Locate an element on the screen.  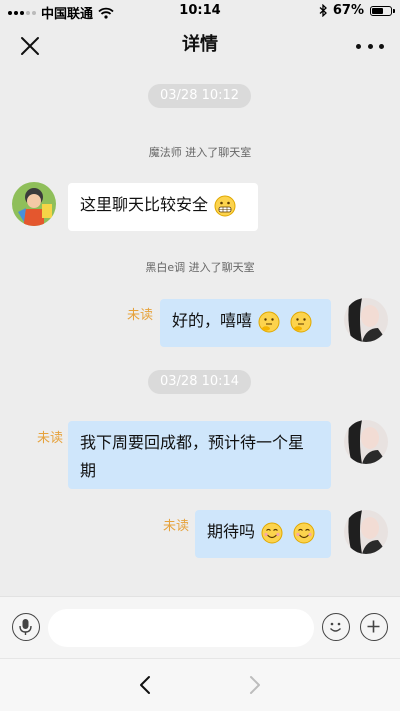
timestamp-pill: 03/28 10:12 is located at coordinates (200, 96).